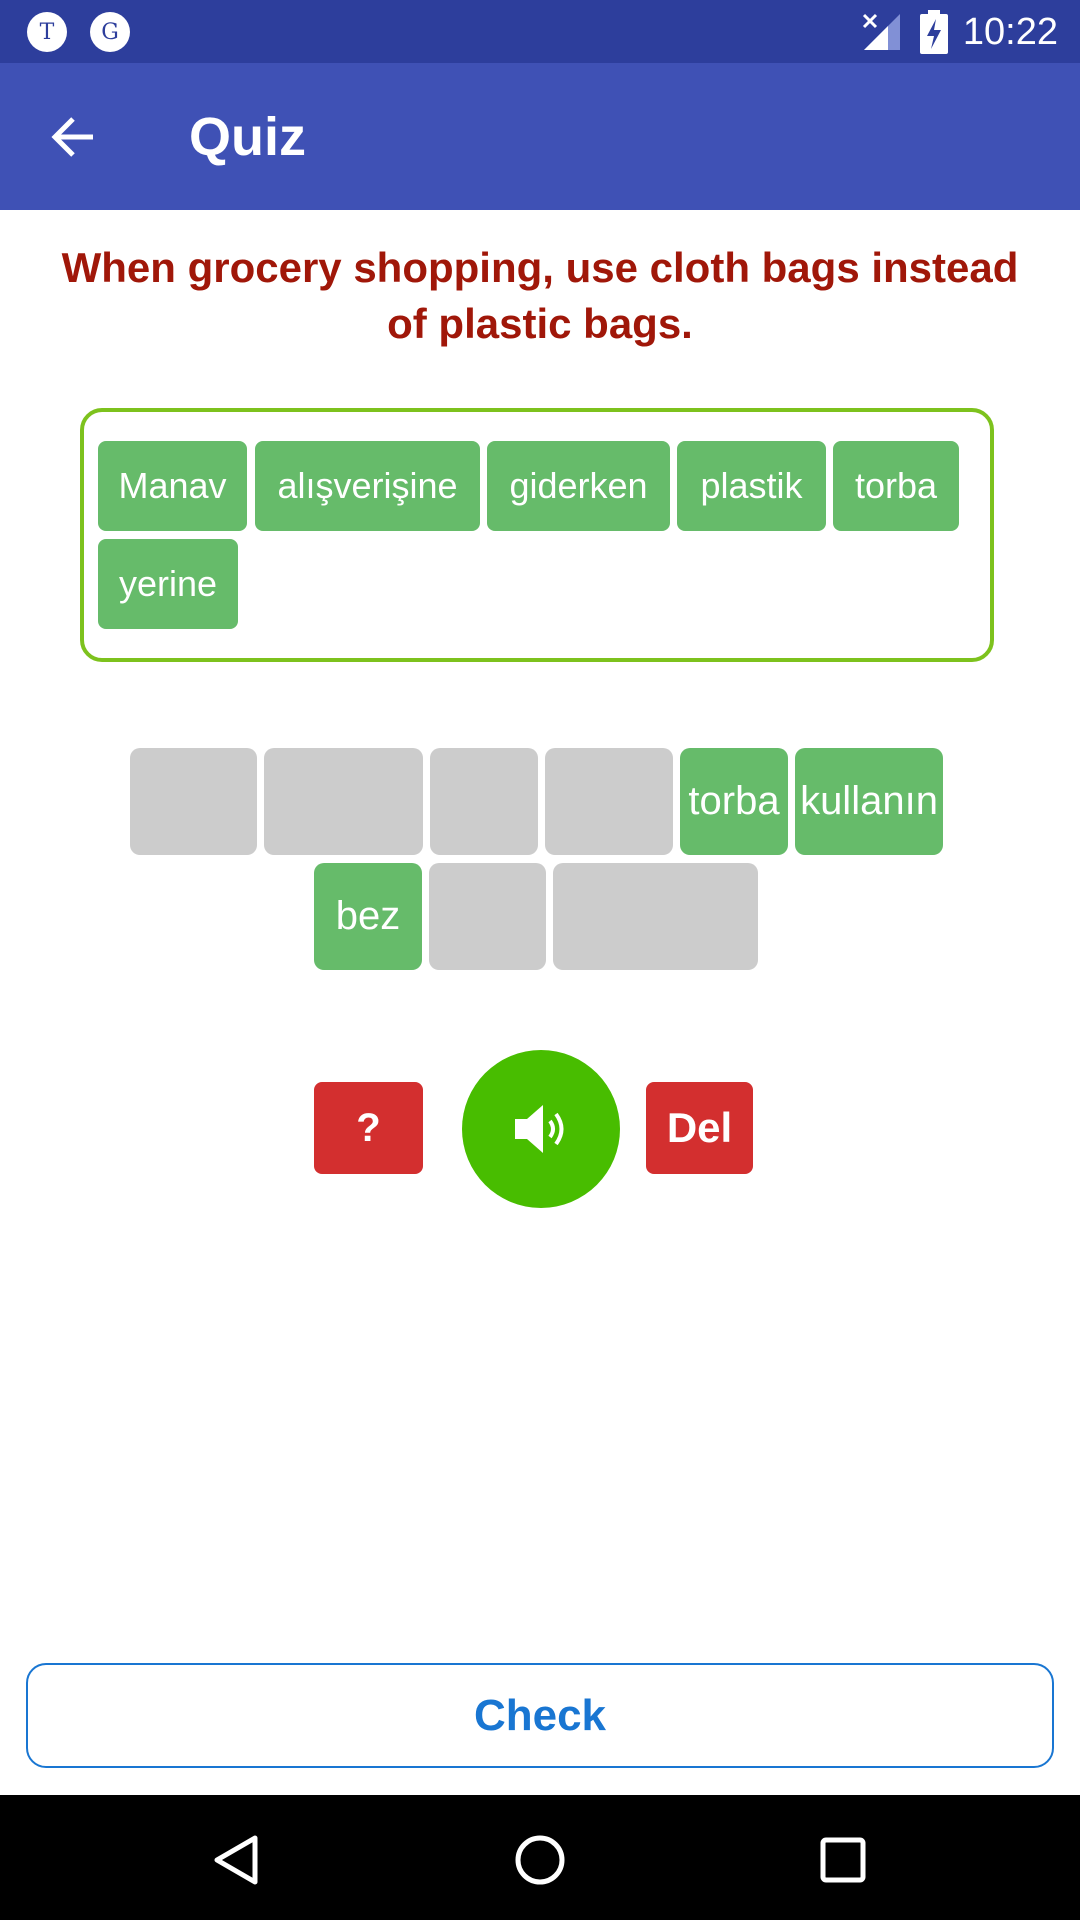 The height and width of the screenshot is (1920, 1080). I want to click on signal-icon, so click(881, 31).